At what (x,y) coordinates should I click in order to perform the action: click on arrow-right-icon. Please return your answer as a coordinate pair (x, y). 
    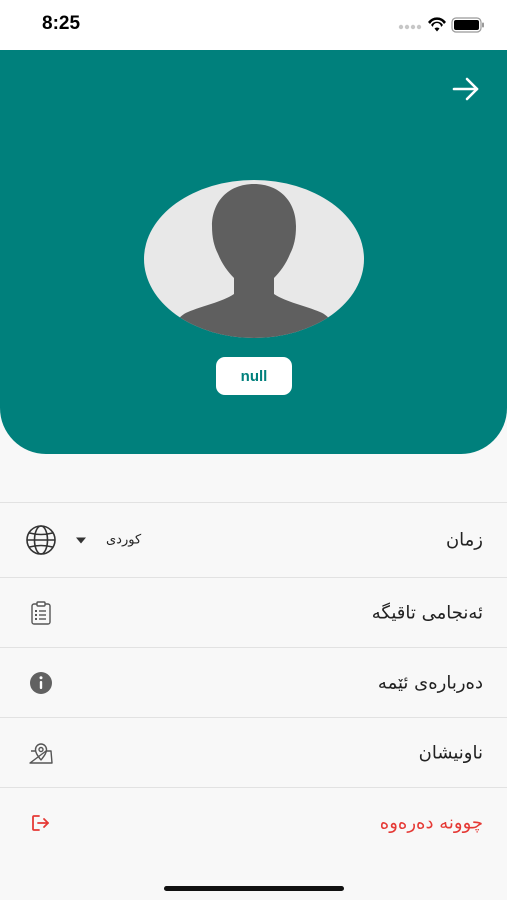
    Looking at the image, I should click on (465, 89).